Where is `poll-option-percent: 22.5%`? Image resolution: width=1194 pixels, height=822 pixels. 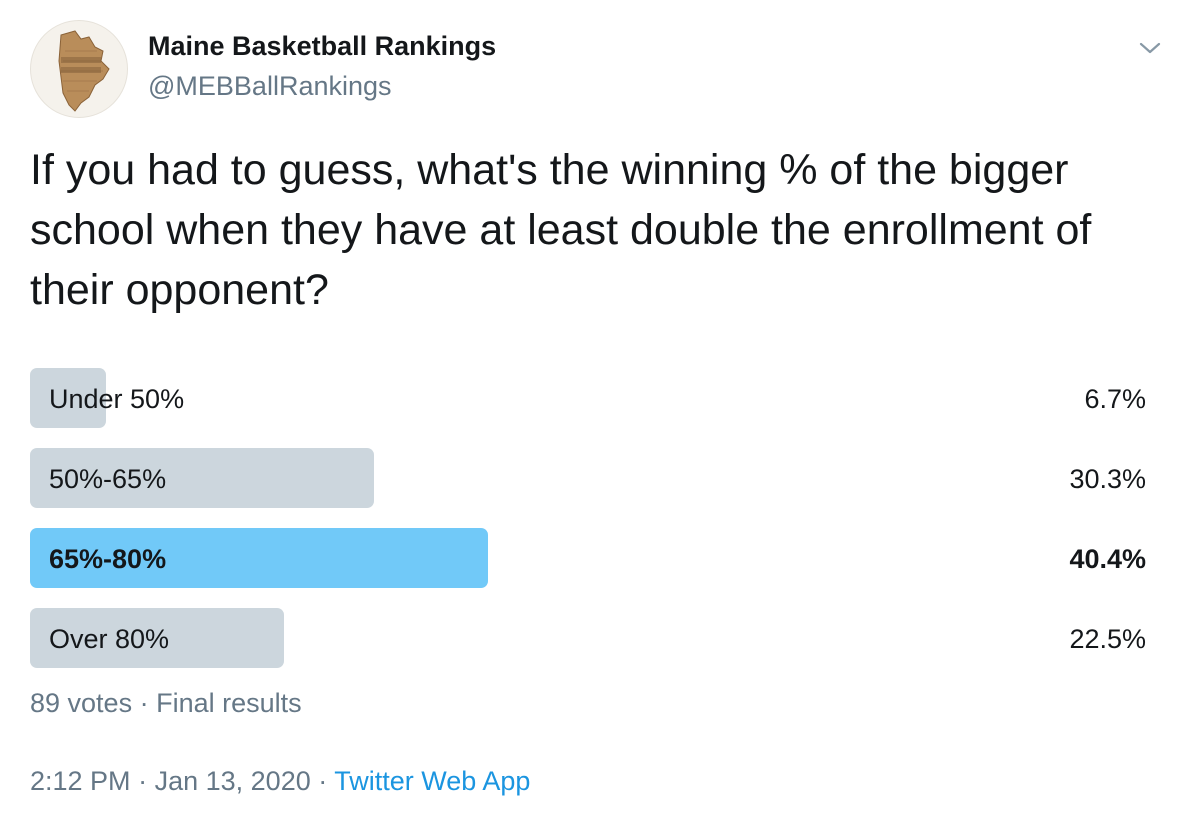
poll-option-percent: 22.5% is located at coordinates (1107, 639).